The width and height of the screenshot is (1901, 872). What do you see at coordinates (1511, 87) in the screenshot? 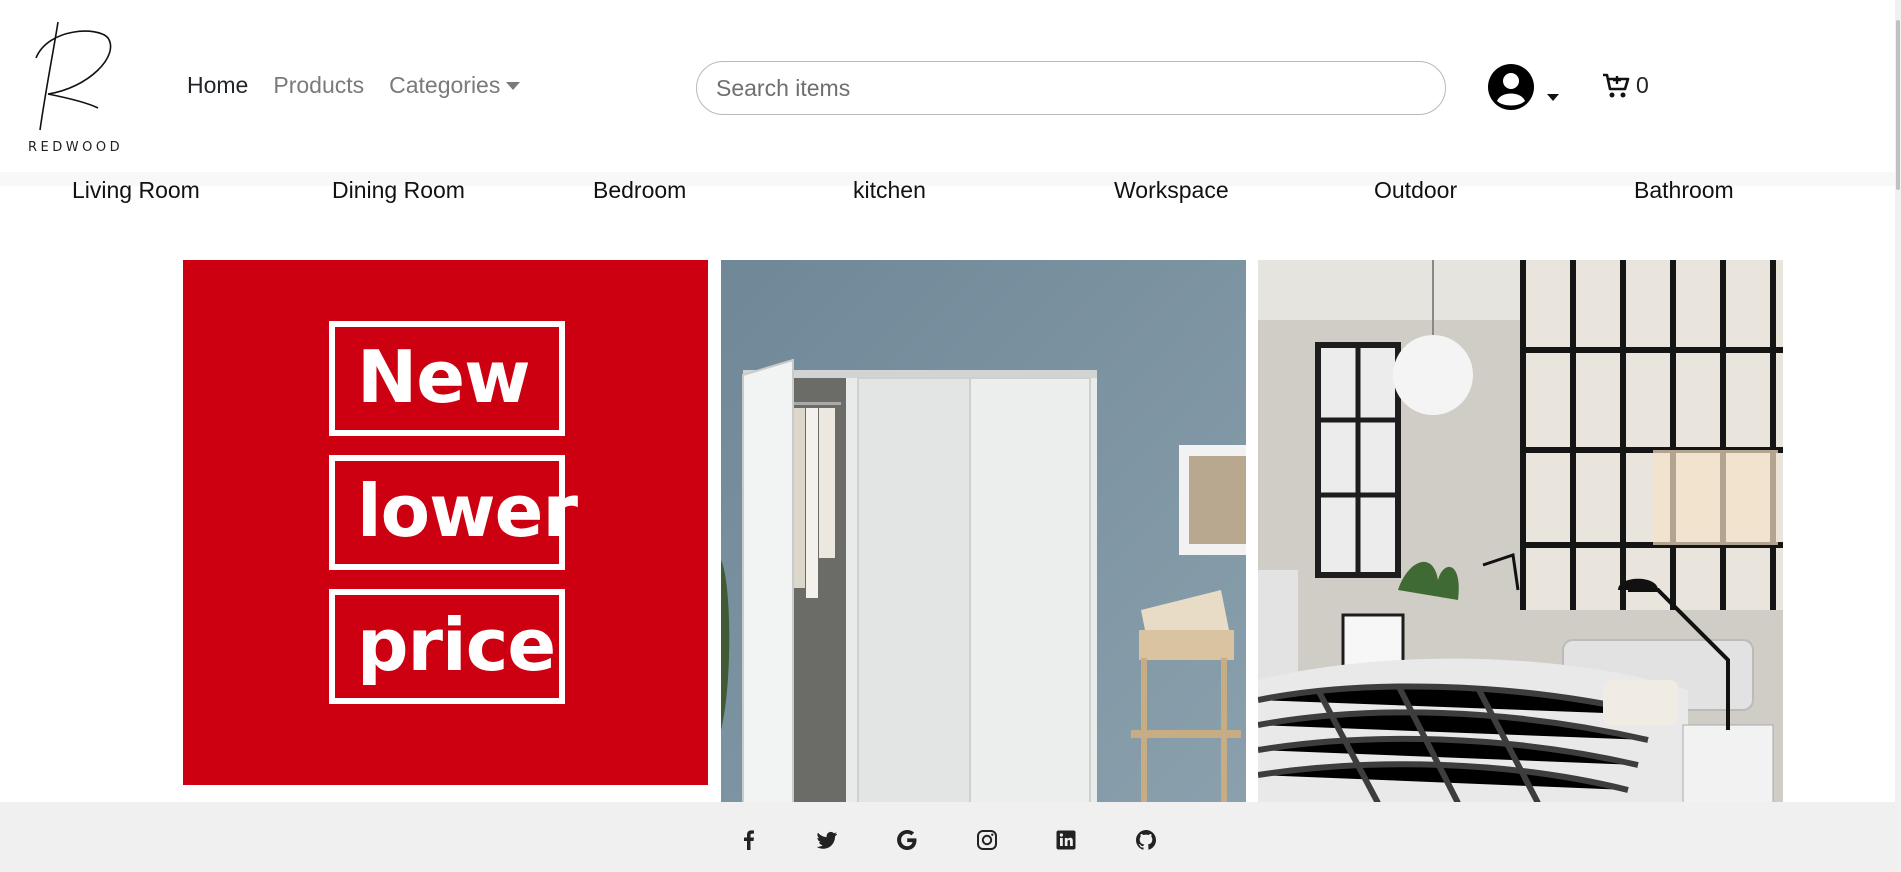
I see `user-avatar-icon` at bounding box center [1511, 87].